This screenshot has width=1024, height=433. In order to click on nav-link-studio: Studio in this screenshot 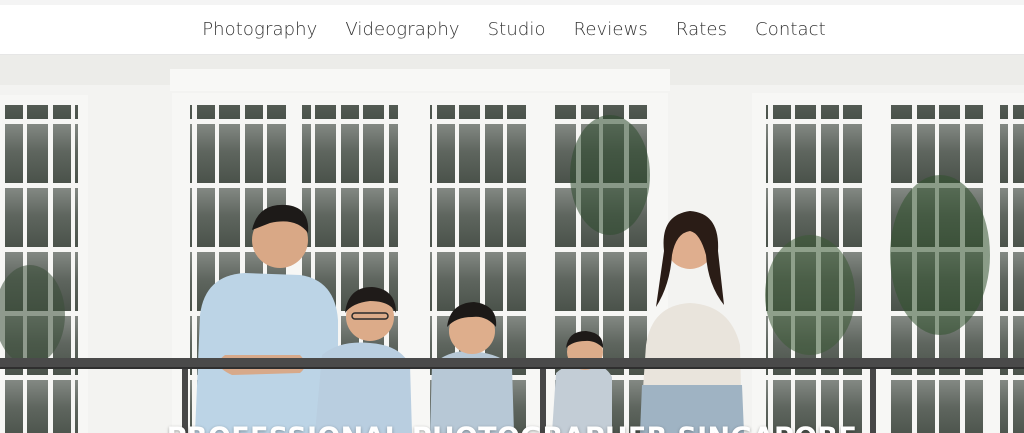, I will do `click(517, 29)`.